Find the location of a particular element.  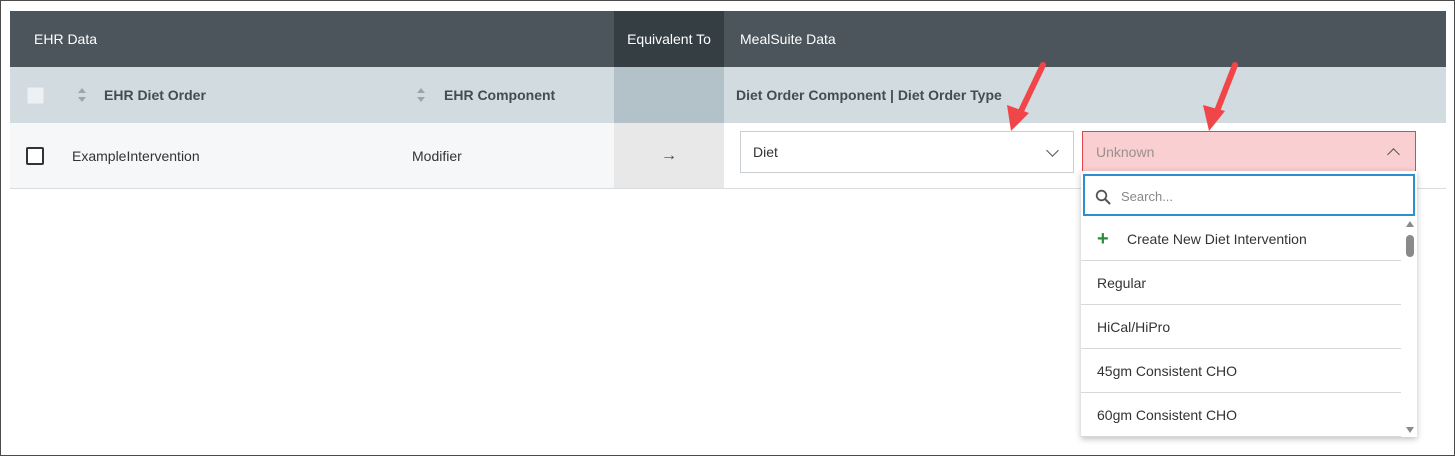

cell-equivalent: → is located at coordinates (669, 155).